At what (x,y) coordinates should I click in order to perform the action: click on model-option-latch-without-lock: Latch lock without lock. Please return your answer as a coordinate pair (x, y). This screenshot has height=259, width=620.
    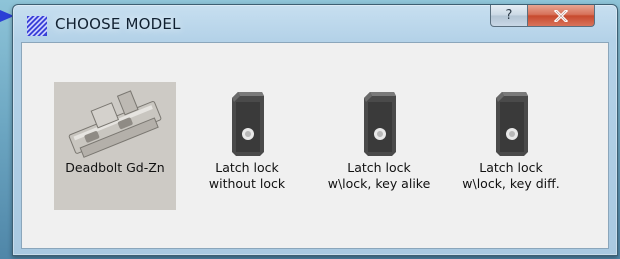
    Looking at the image, I should click on (247, 146).